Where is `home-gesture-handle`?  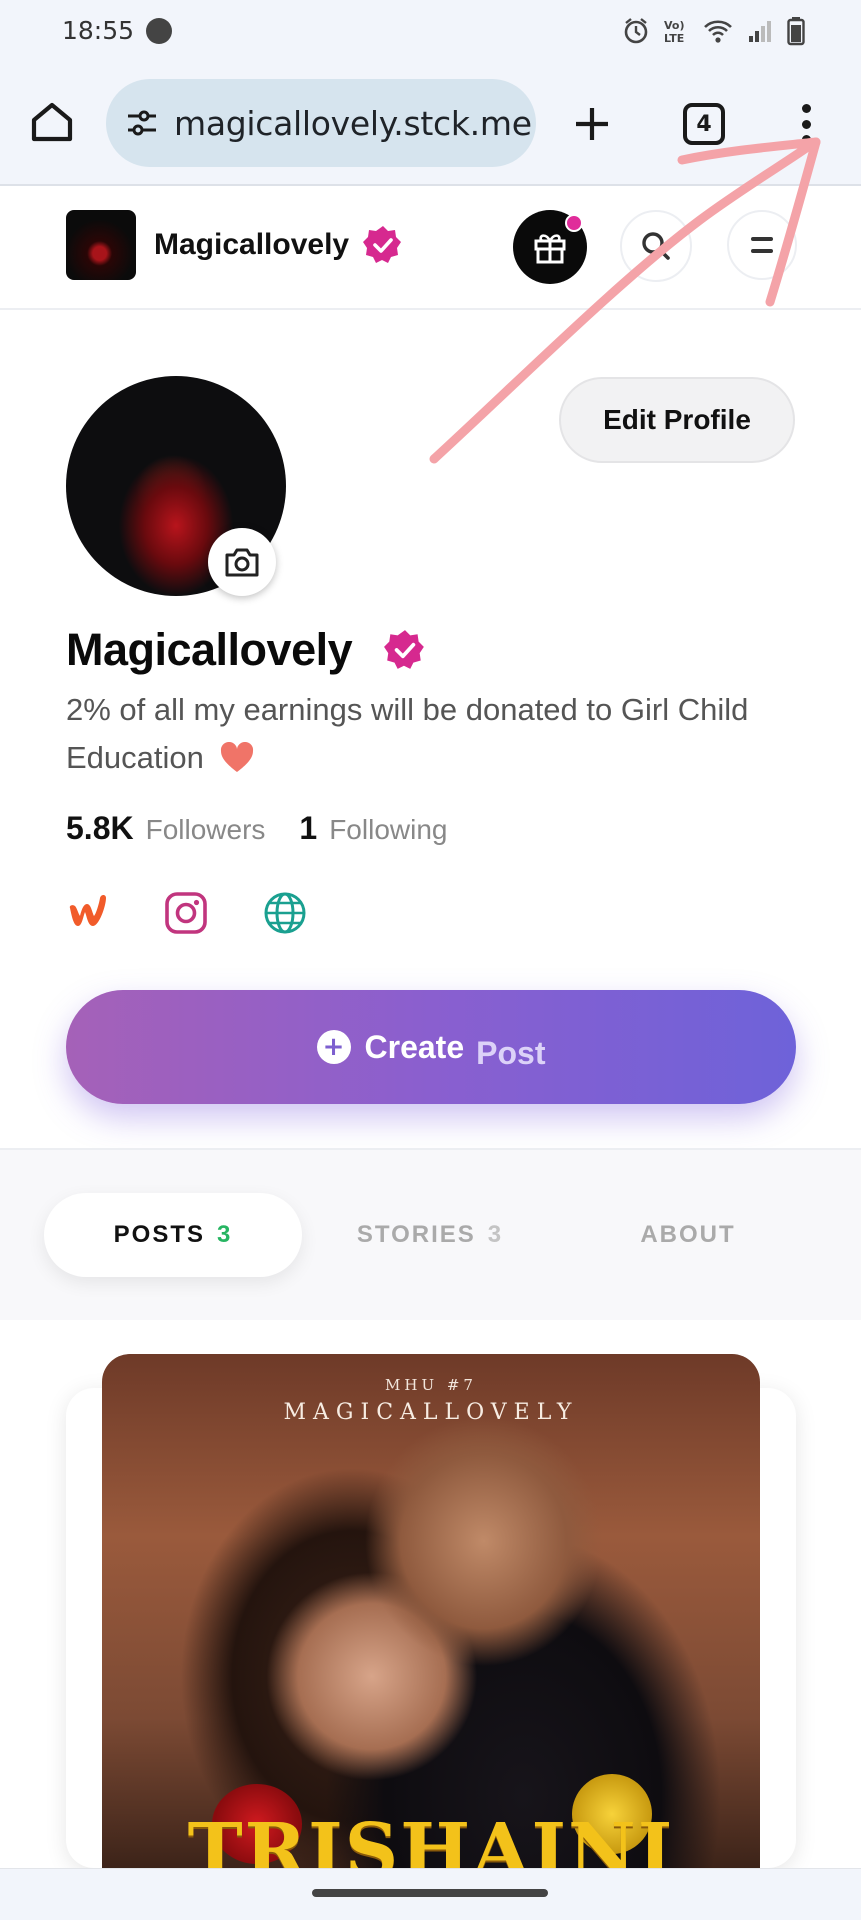 home-gesture-handle is located at coordinates (430, 1893).